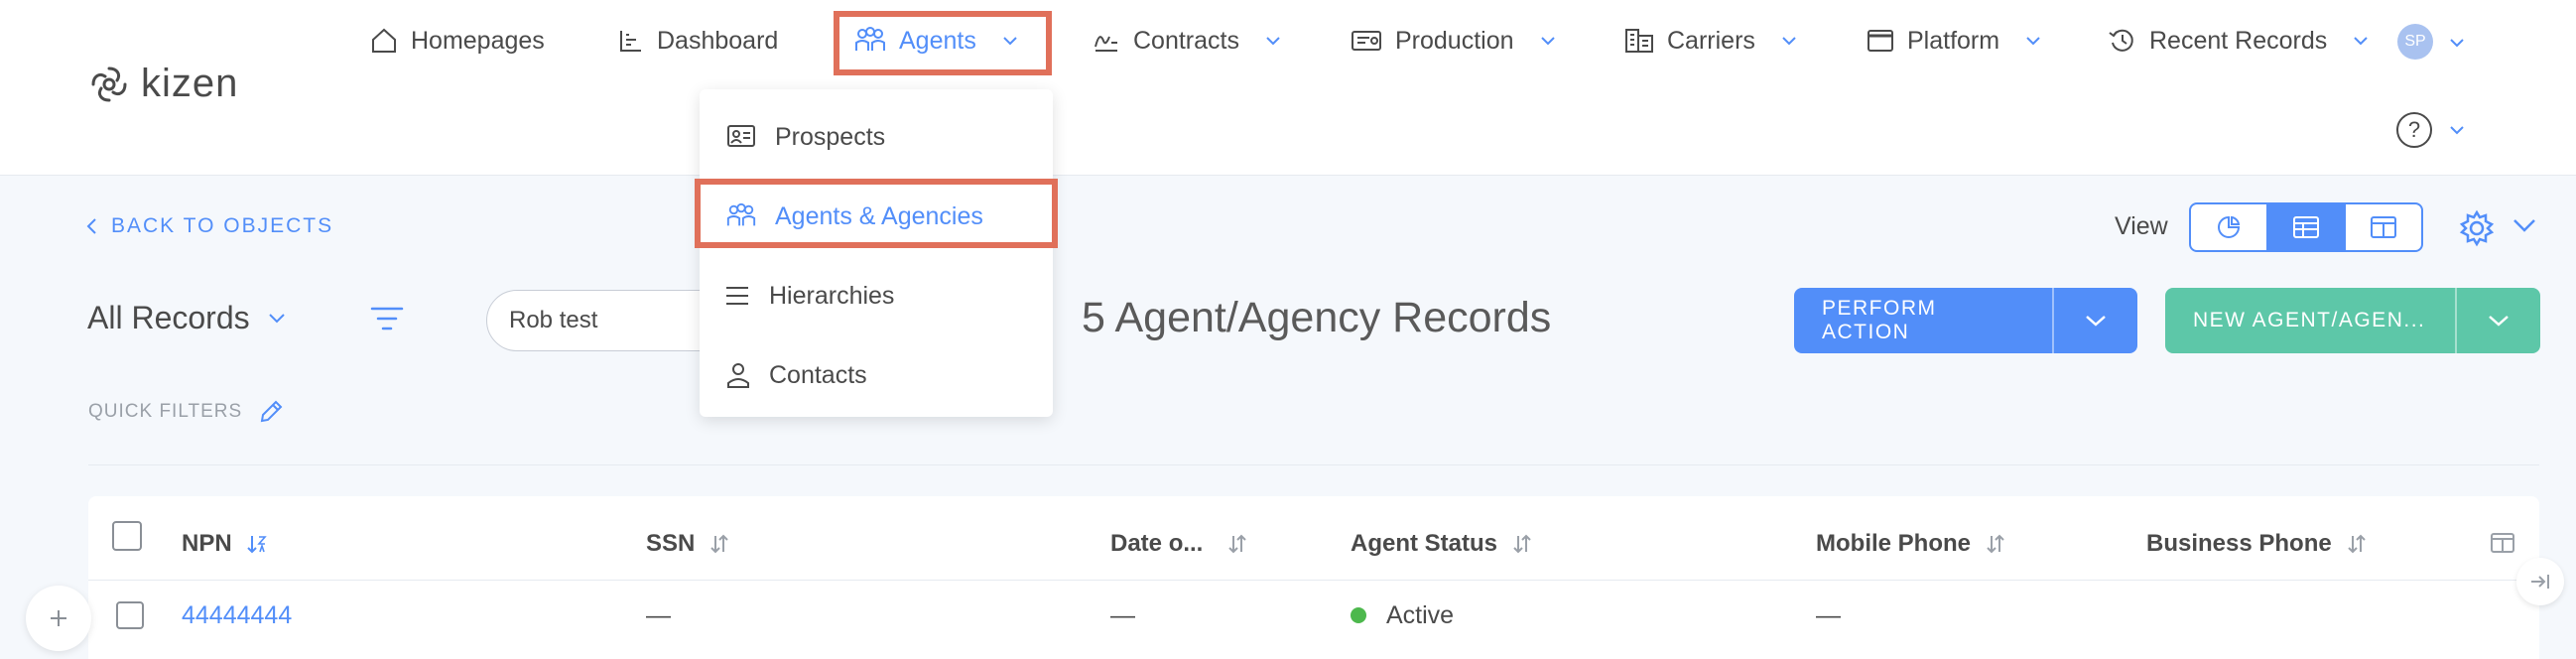 This screenshot has width=2576, height=659. Describe the element at coordinates (209, 226) in the screenshot. I see `back-to-objects-link: BACK TO OBJECTS` at that location.